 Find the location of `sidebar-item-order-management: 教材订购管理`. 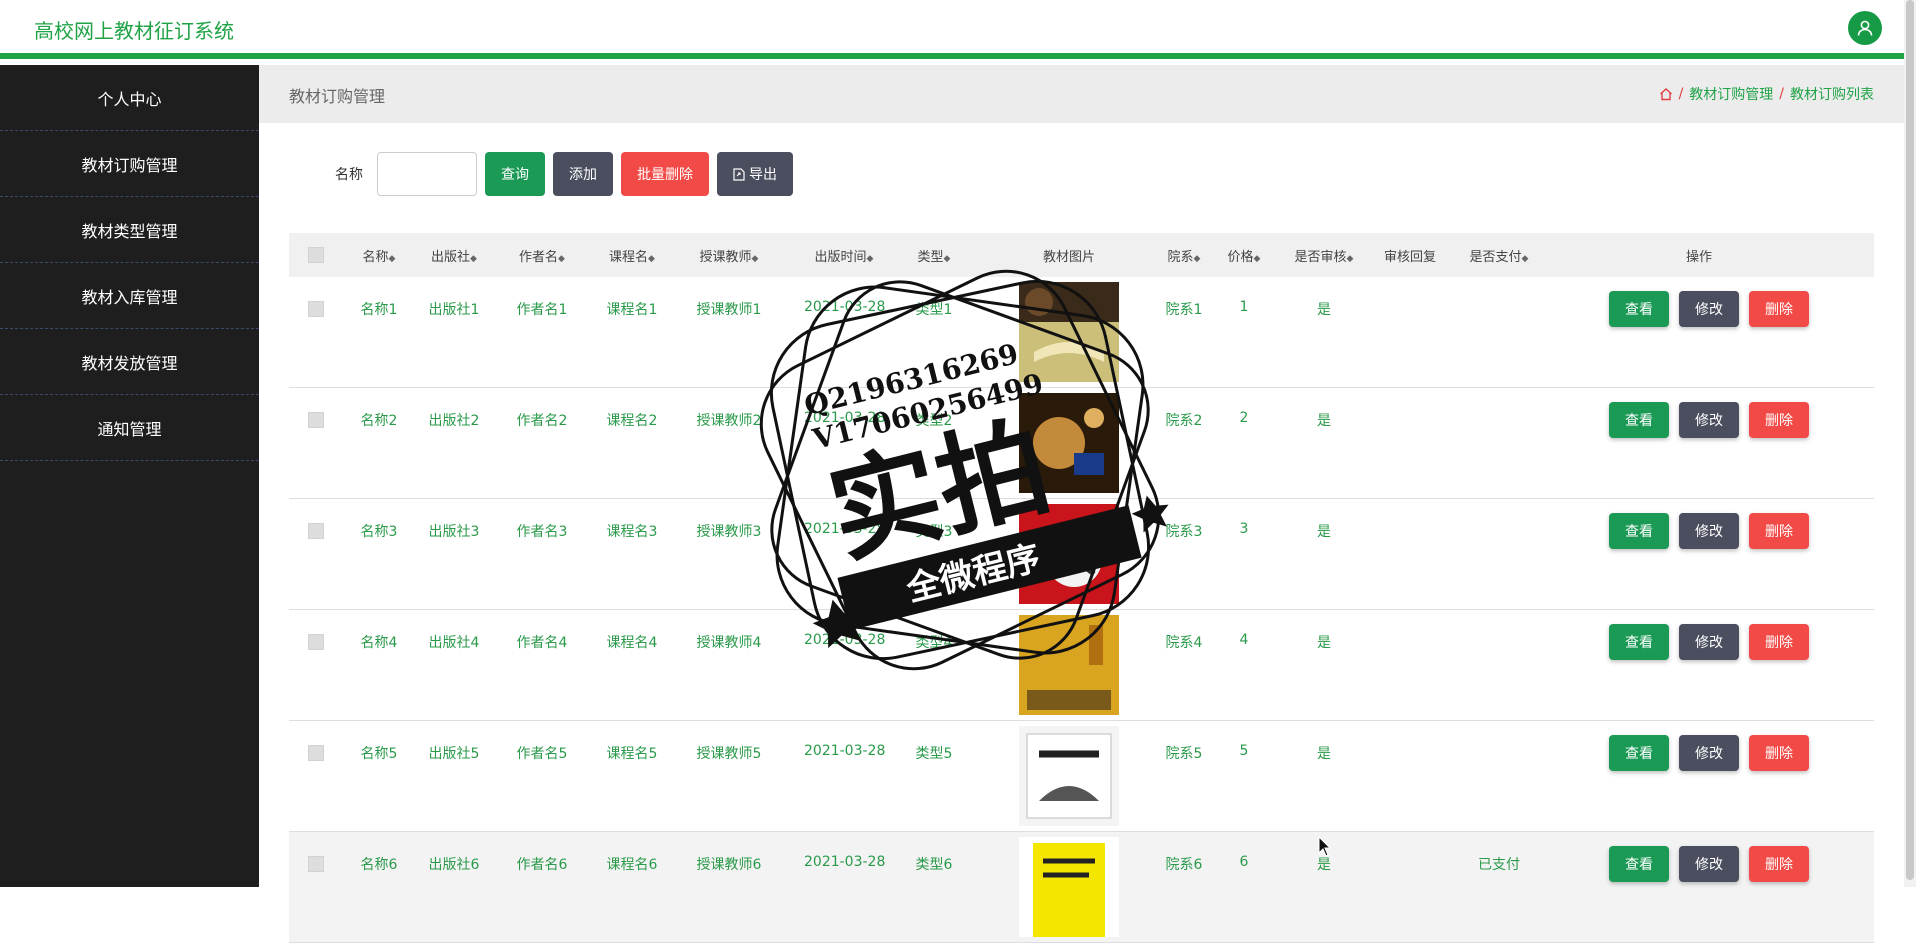

sidebar-item-order-management: 教材订购管理 is located at coordinates (129, 164).